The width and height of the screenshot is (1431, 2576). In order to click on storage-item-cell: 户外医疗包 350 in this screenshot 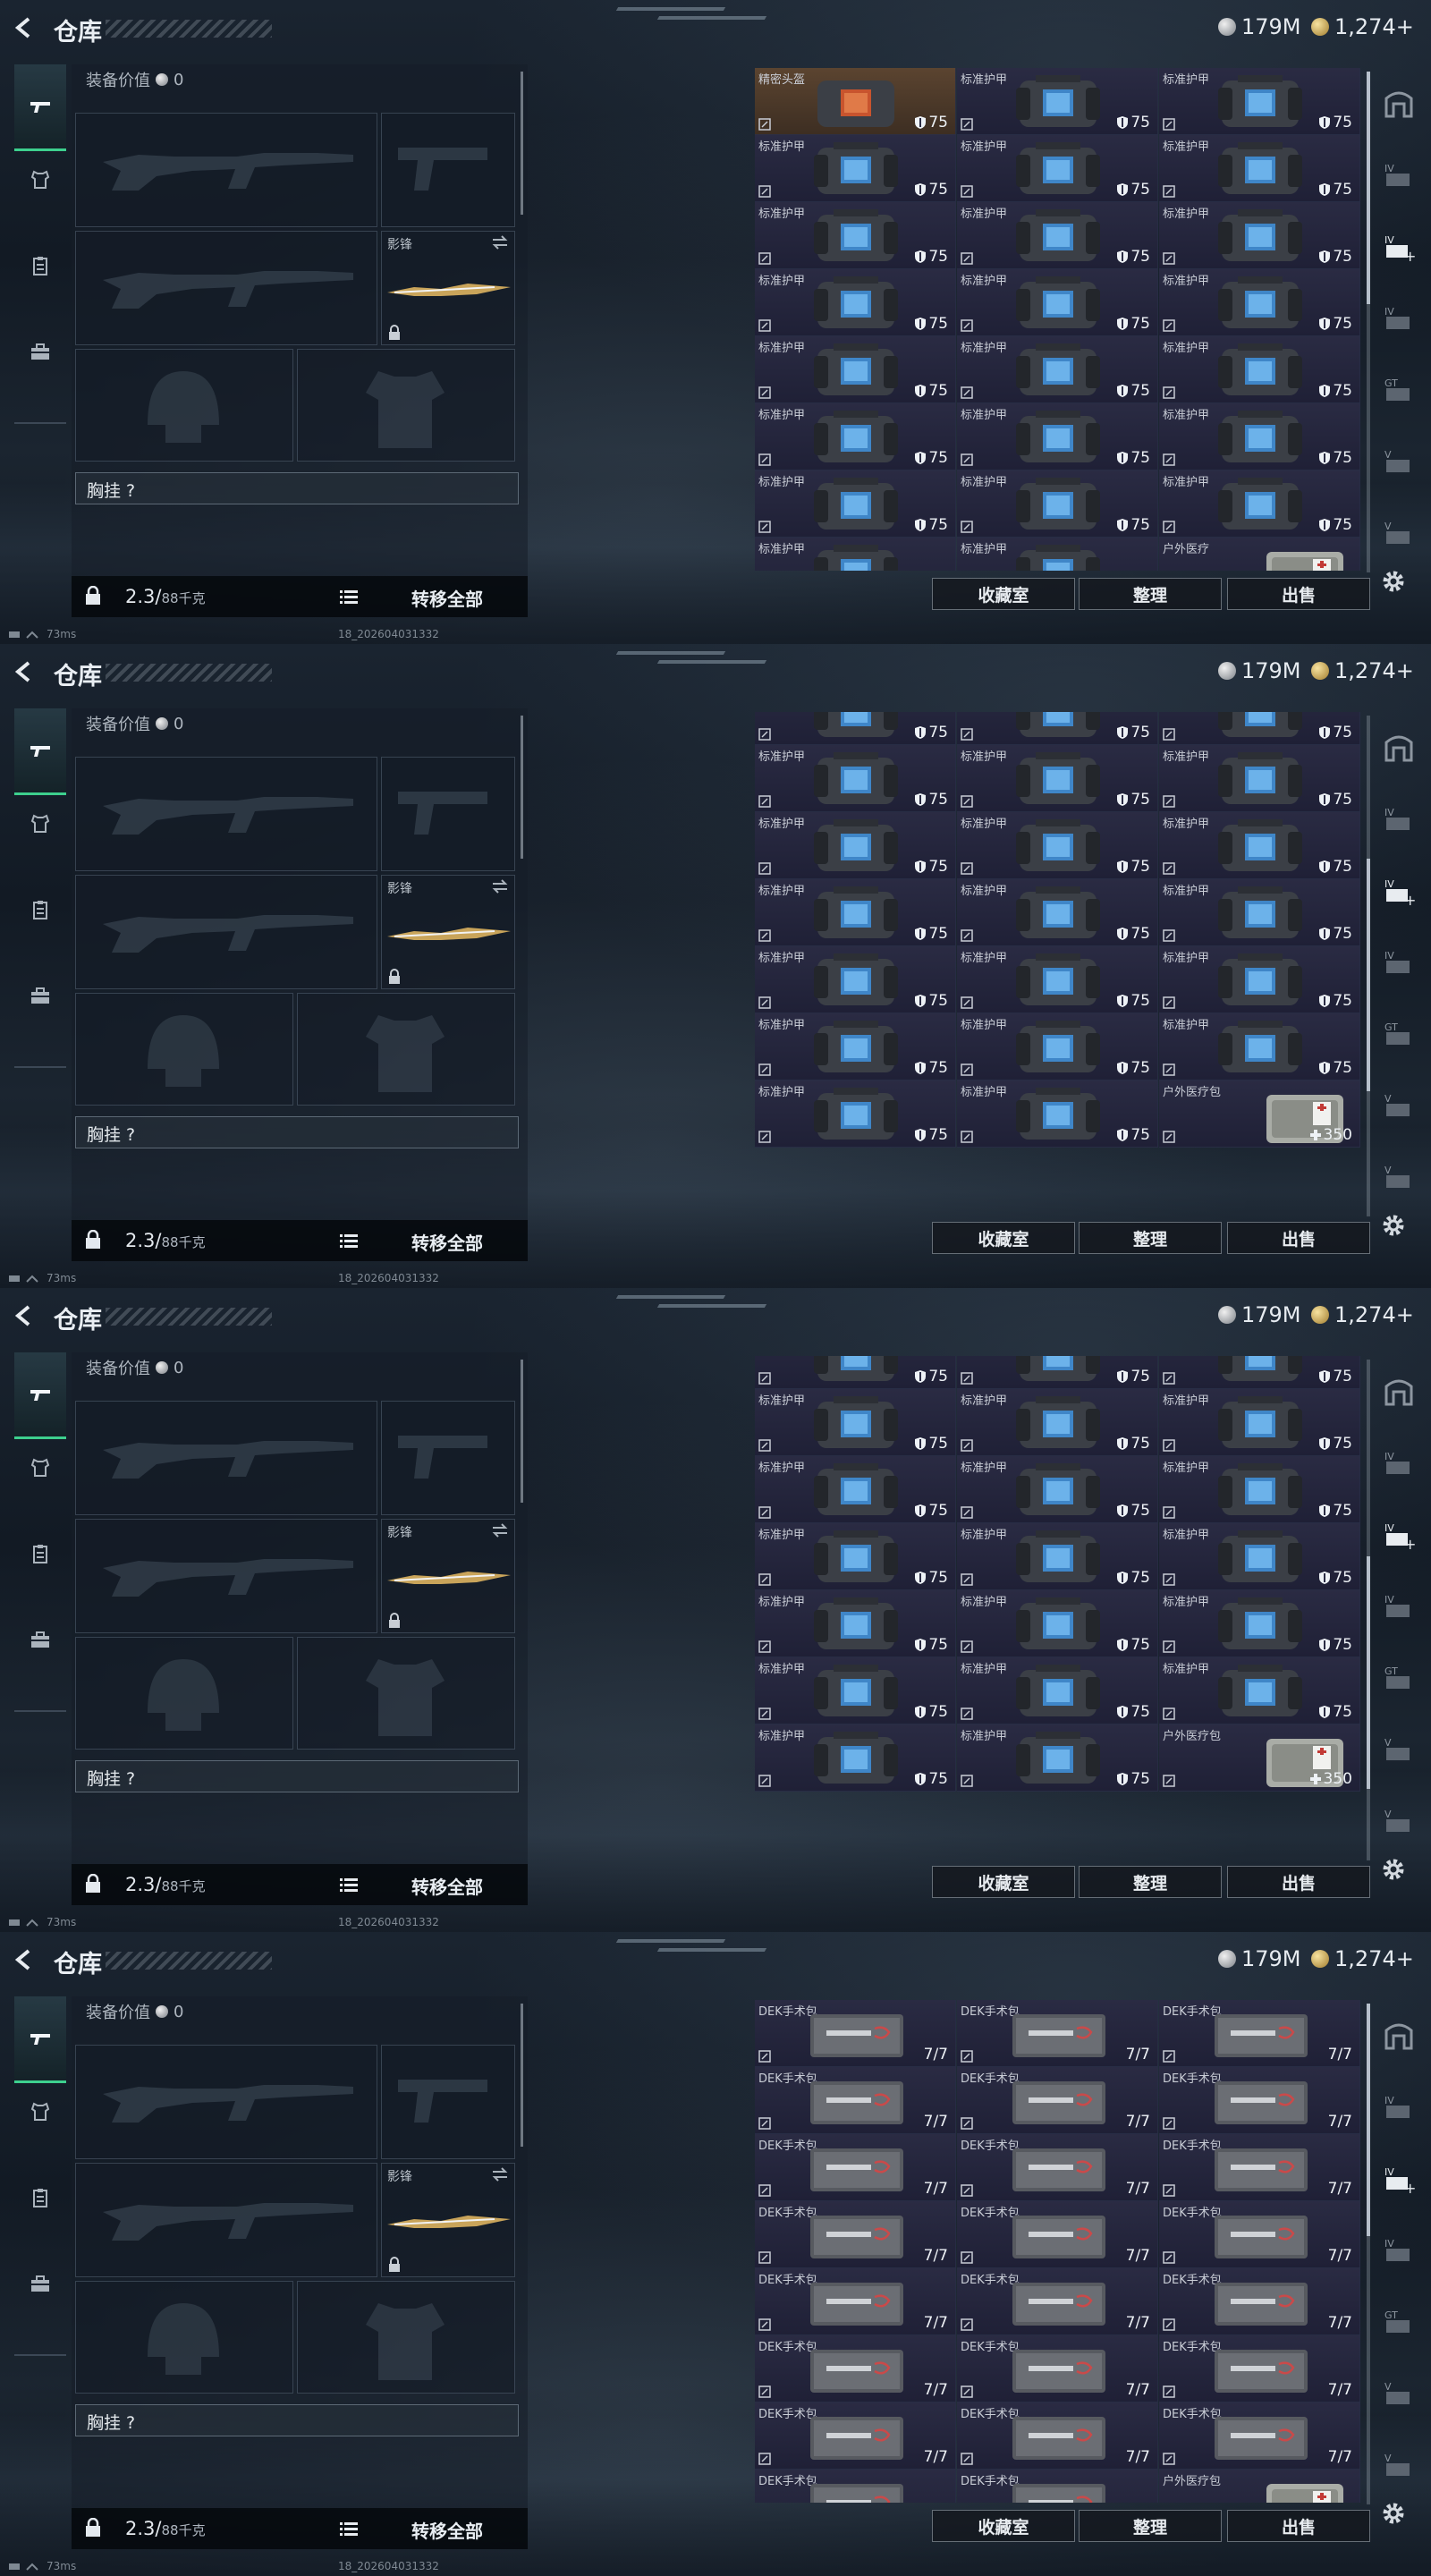, I will do `click(1259, 1758)`.